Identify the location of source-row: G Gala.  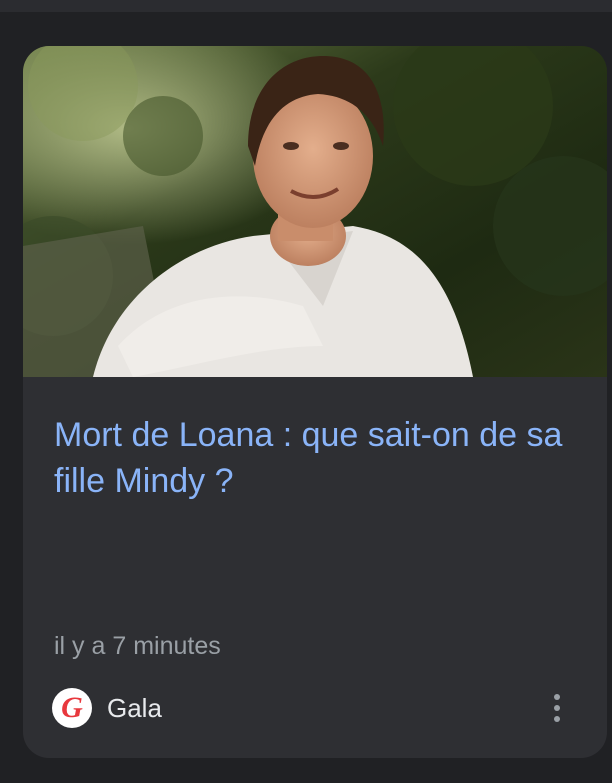
(107, 708).